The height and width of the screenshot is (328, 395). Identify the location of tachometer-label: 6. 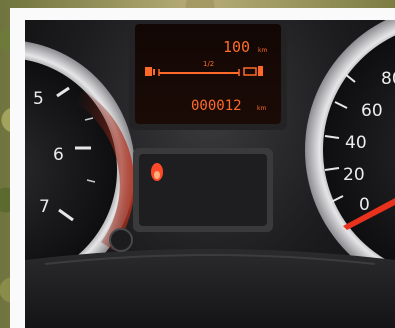
(58, 155).